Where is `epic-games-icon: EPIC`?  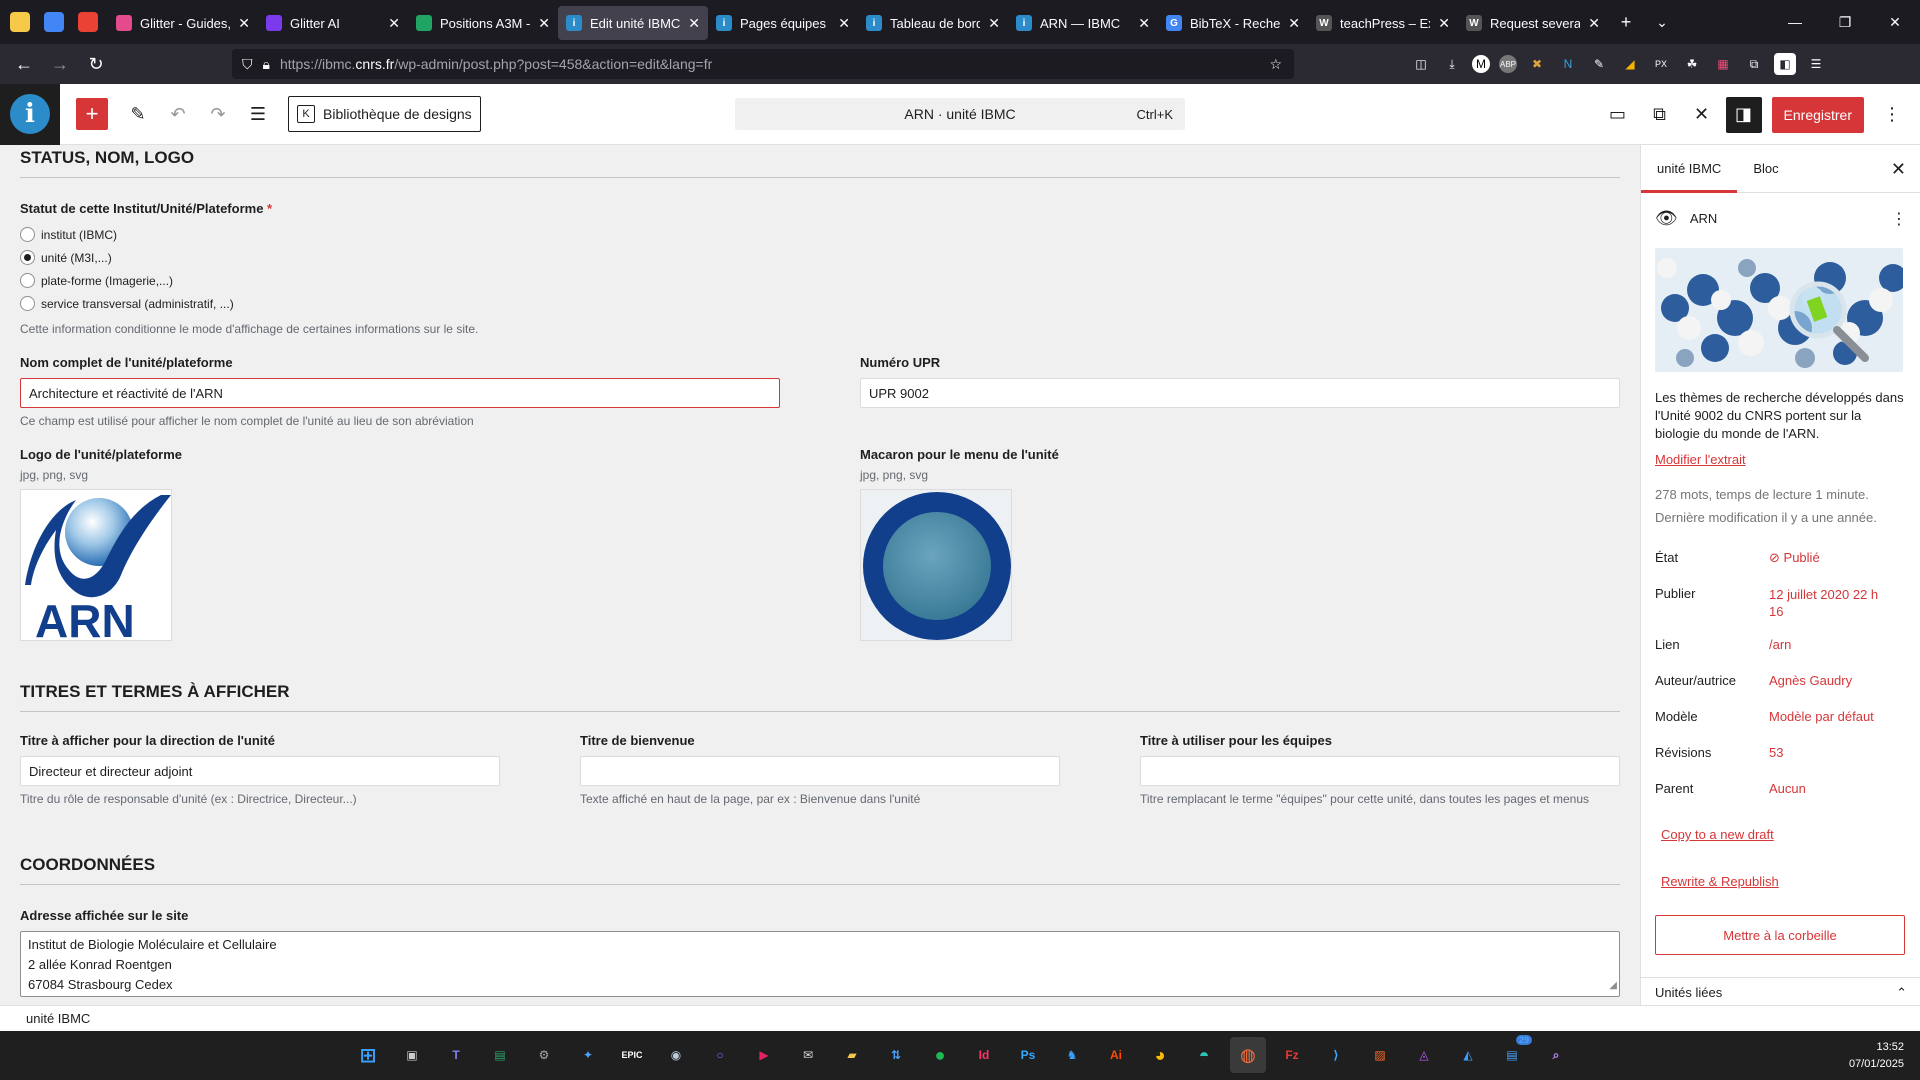 epic-games-icon: EPIC is located at coordinates (632, 1055).